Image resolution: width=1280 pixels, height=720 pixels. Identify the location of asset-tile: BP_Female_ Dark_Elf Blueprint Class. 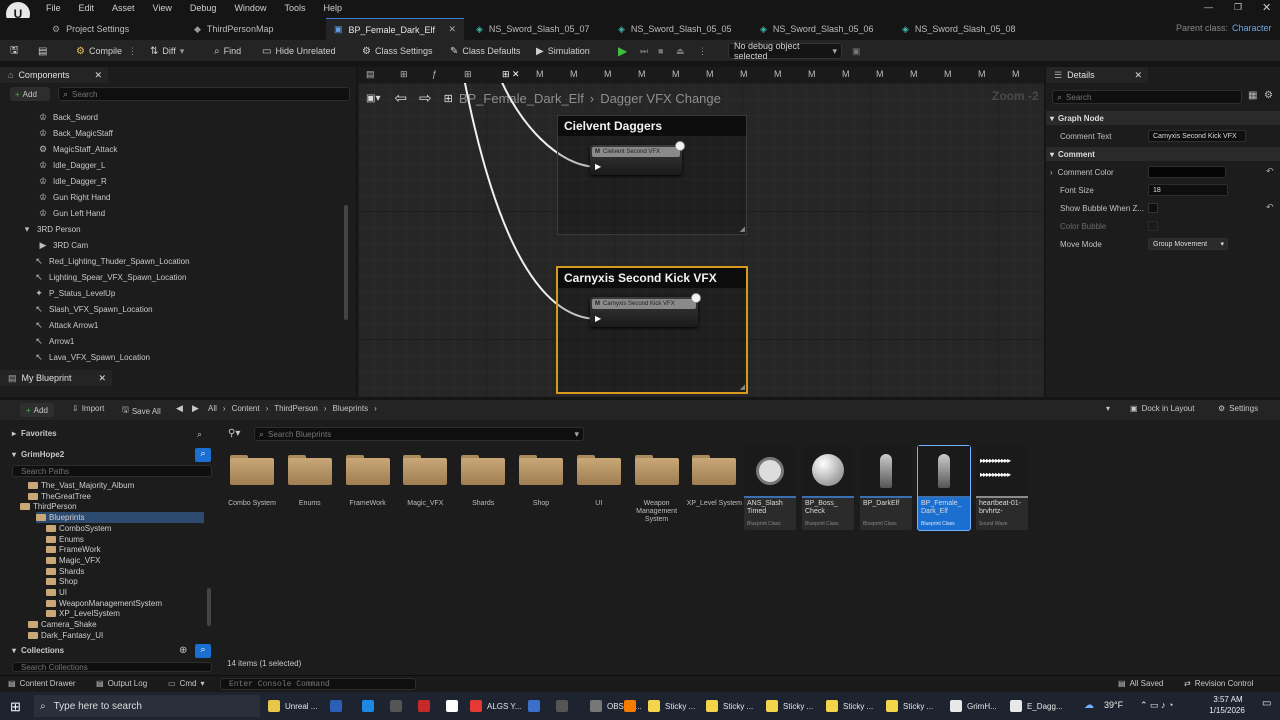
(944, 488).